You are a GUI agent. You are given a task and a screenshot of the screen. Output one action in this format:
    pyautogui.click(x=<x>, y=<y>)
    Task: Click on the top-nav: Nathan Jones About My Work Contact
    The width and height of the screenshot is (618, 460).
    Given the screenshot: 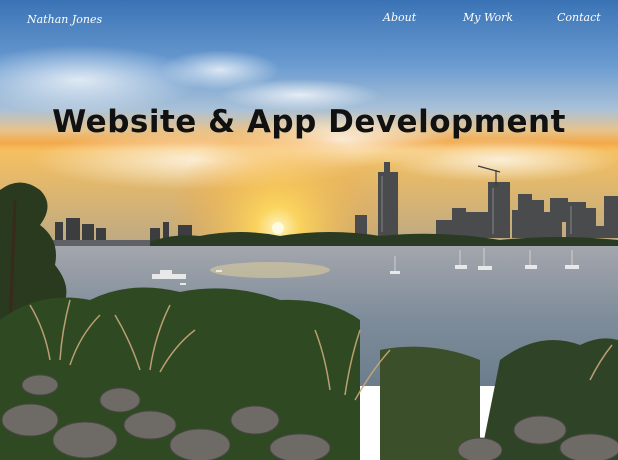 What is the action you would take?
    pyautogui.click(x=309, y=20)
    